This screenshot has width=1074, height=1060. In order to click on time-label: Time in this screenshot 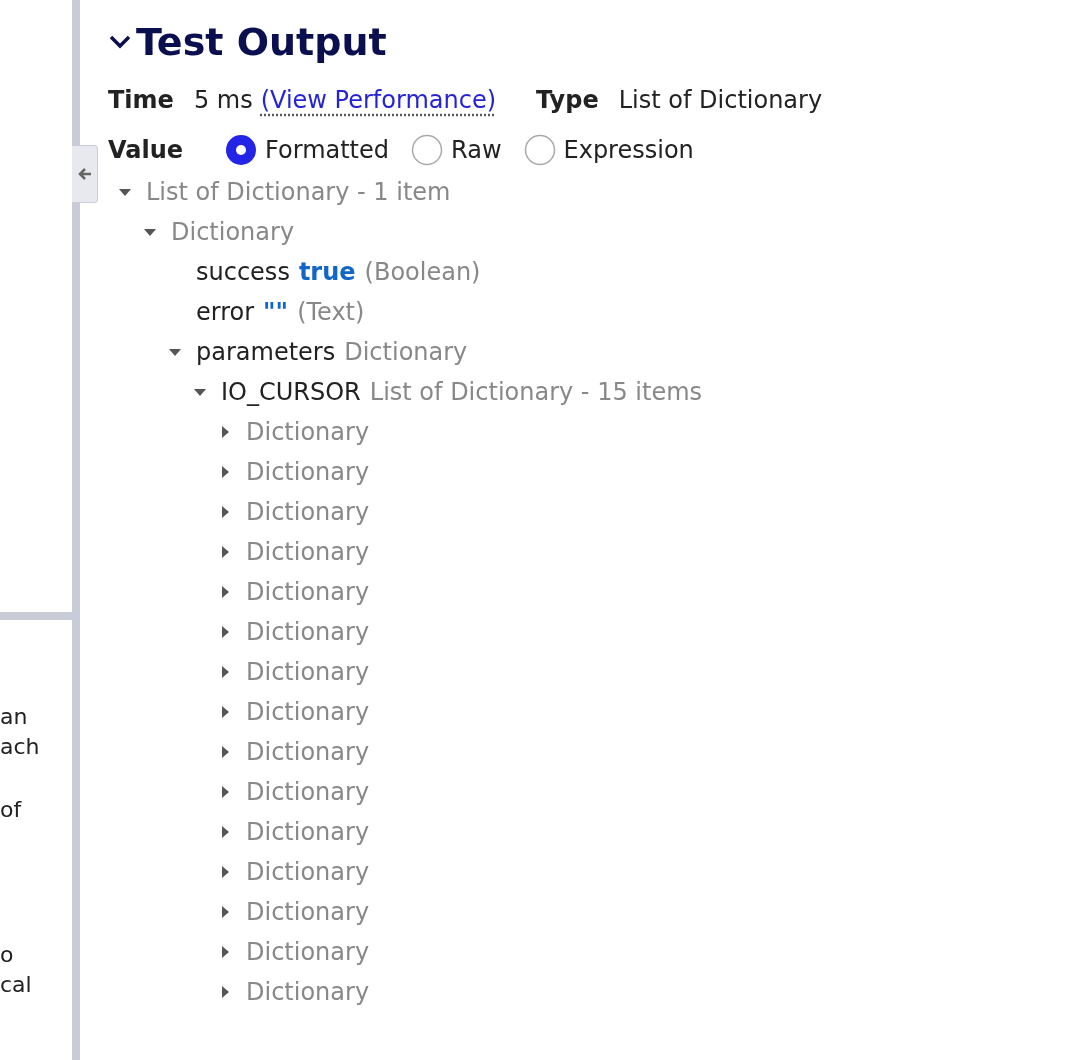, I will do `click(141, 100)`.